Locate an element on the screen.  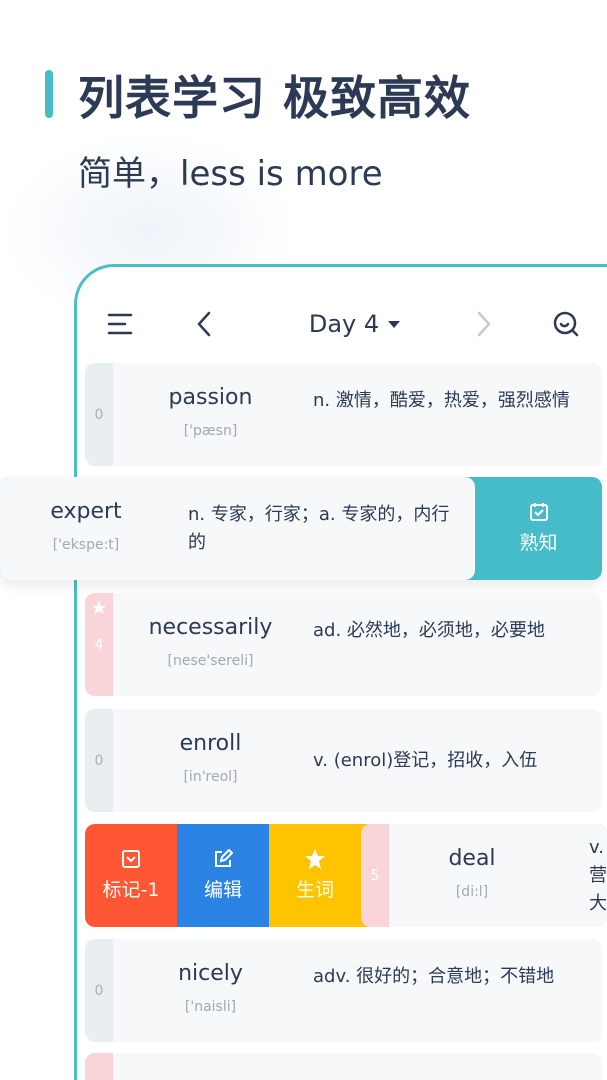
definition: v. 营 大 is located at coordinates (598, 875).